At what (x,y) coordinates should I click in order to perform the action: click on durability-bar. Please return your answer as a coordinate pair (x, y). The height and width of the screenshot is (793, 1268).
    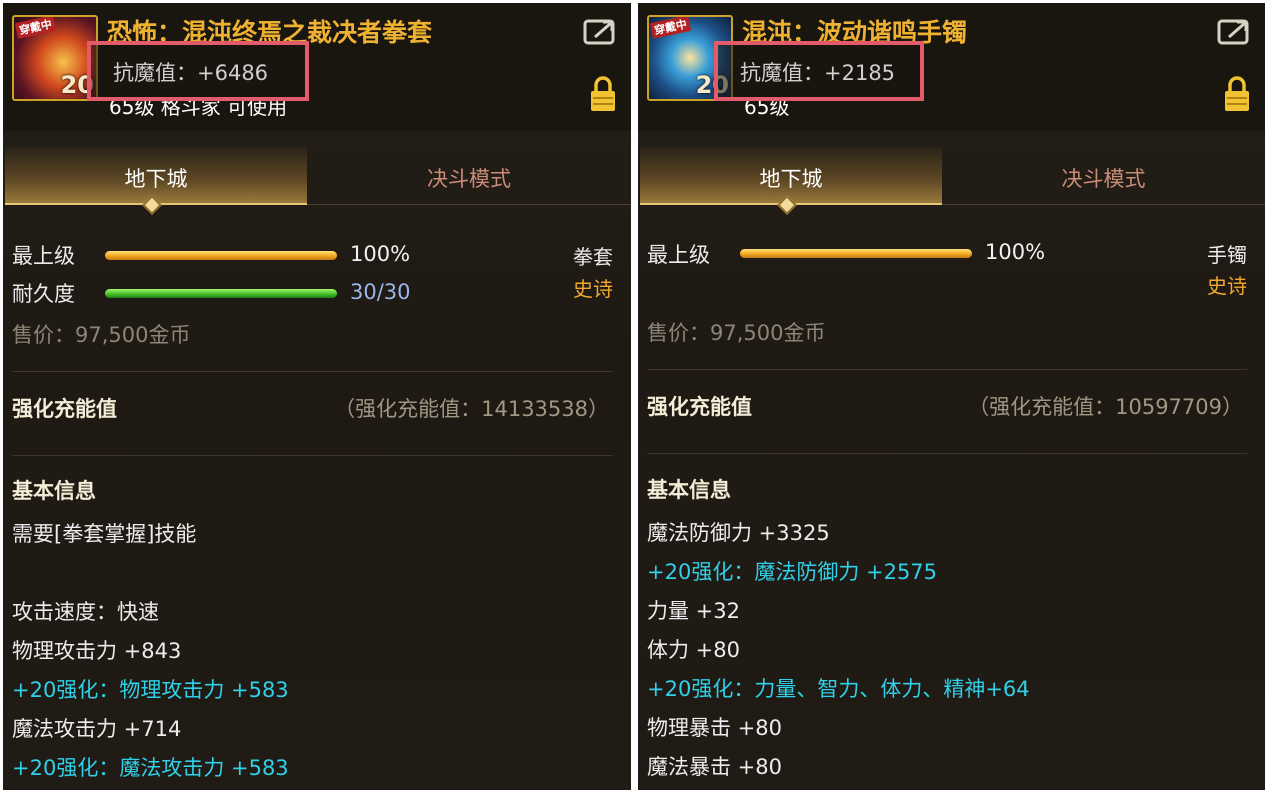
    Looking at the image, I should click on (221, 293).